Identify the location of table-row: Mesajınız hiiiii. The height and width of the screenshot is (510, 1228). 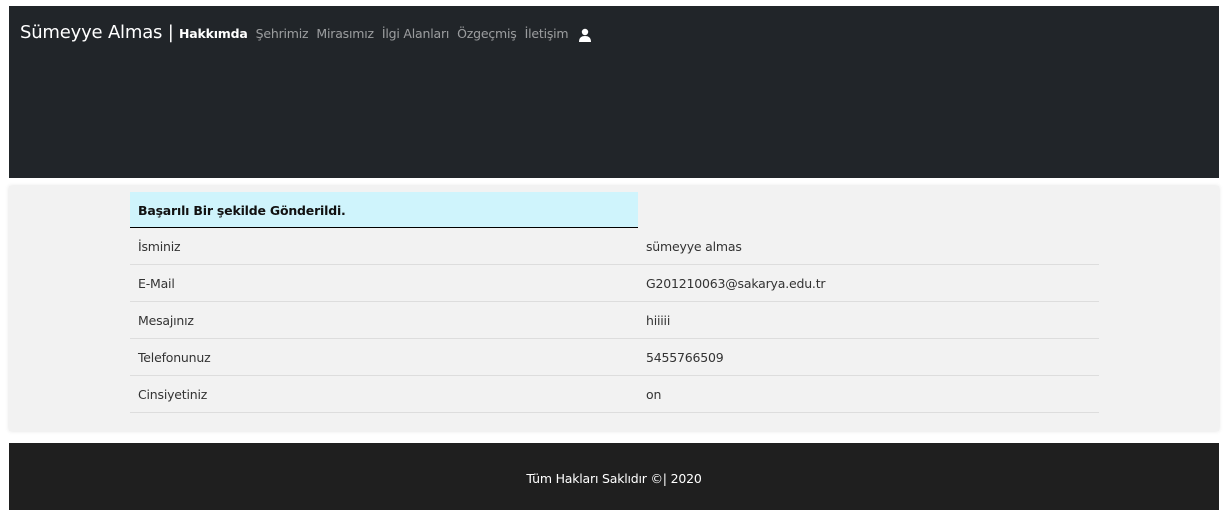
(614, 320).